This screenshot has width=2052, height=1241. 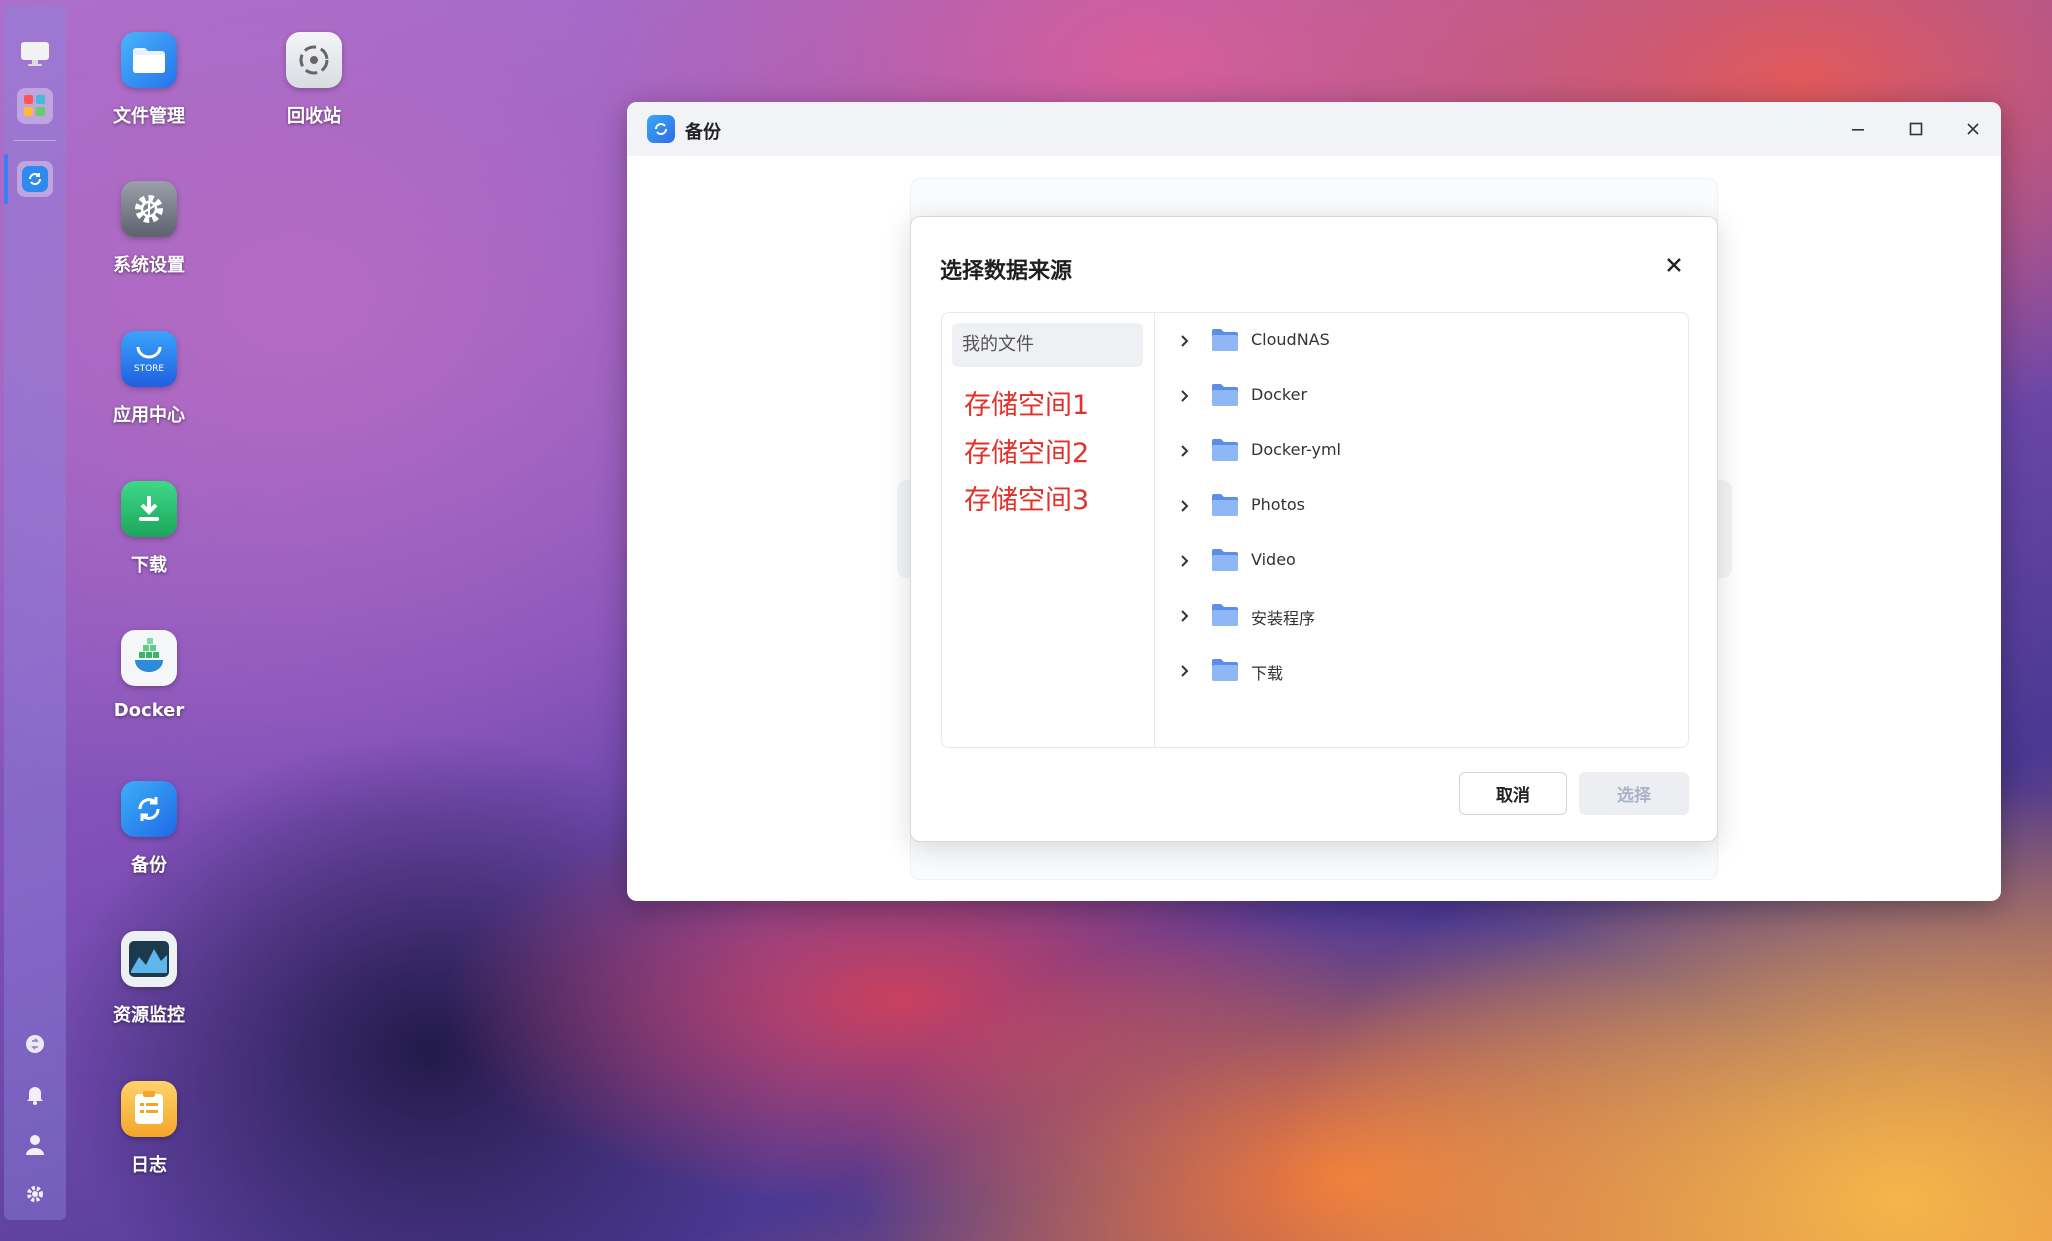 What do you see at coordinates (149, 509) in the screenshot?
I see `download-icon` at bounding box center [149, 509].